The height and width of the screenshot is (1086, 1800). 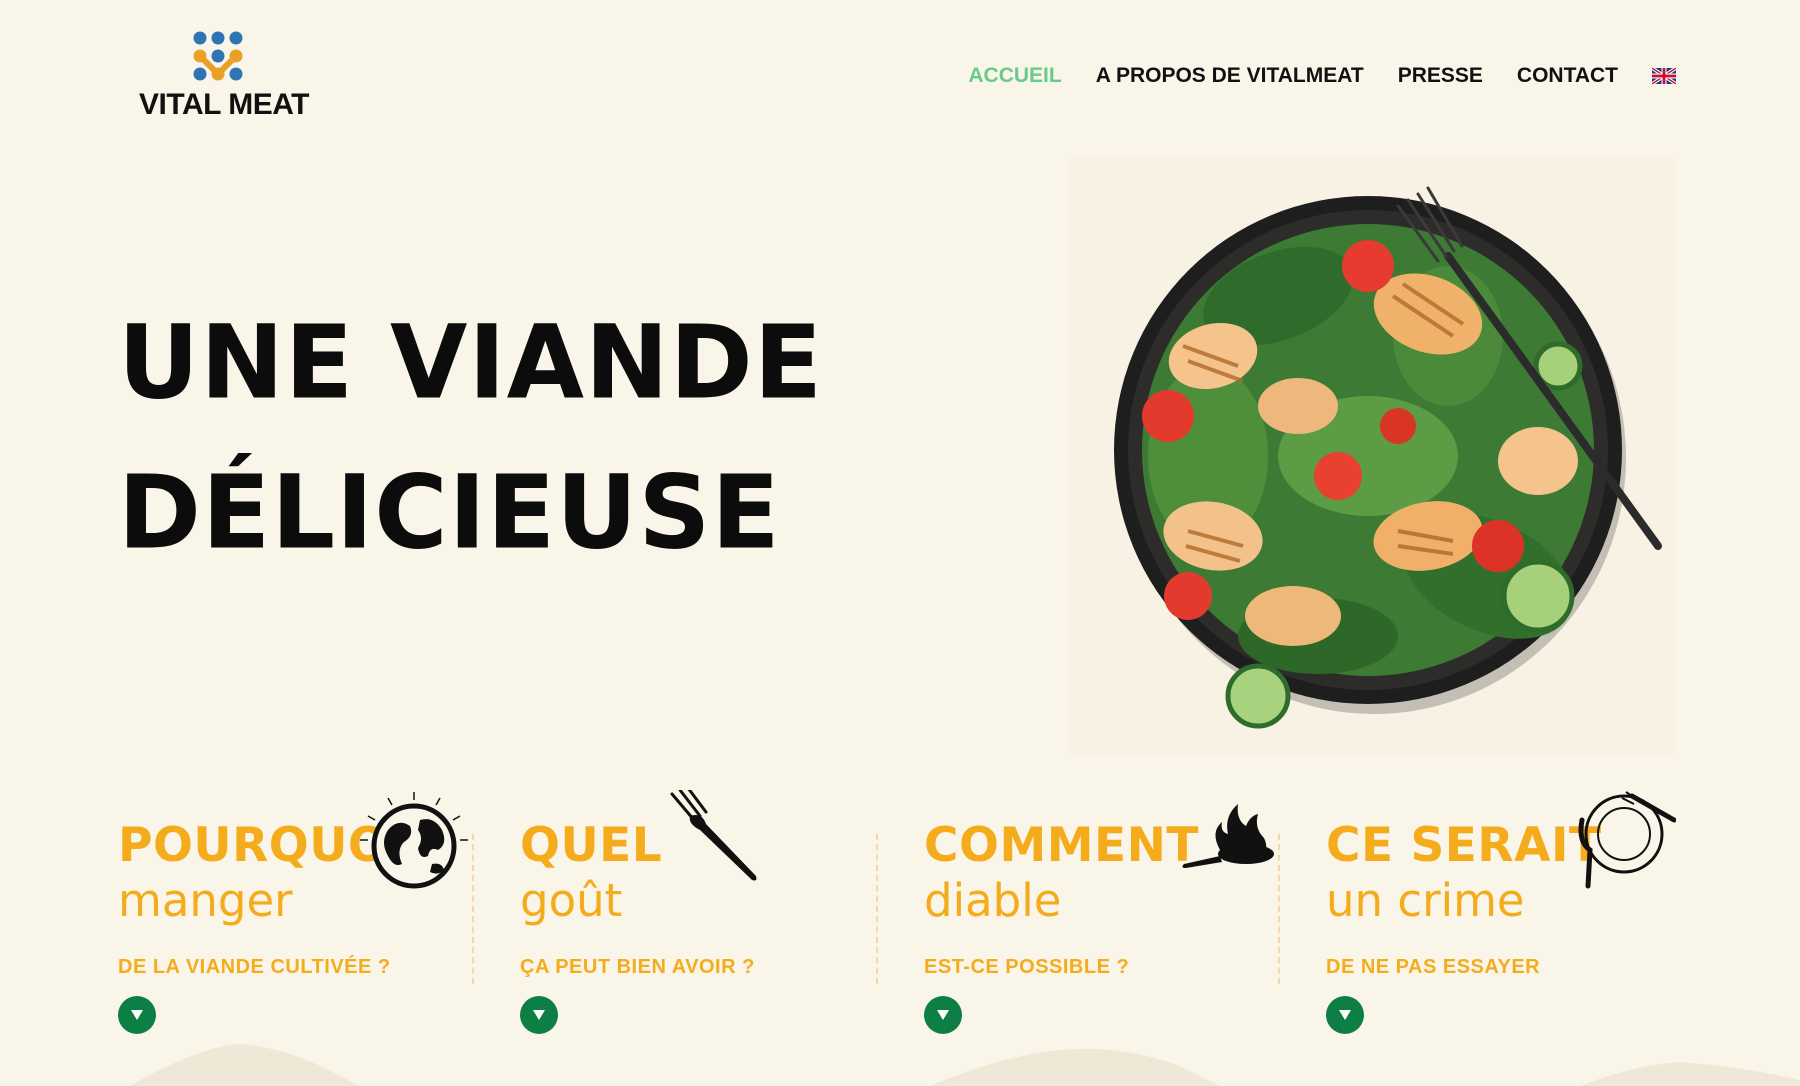 I want to click on nav-item-contact: CONTACT, so click(x=1567, y=76).